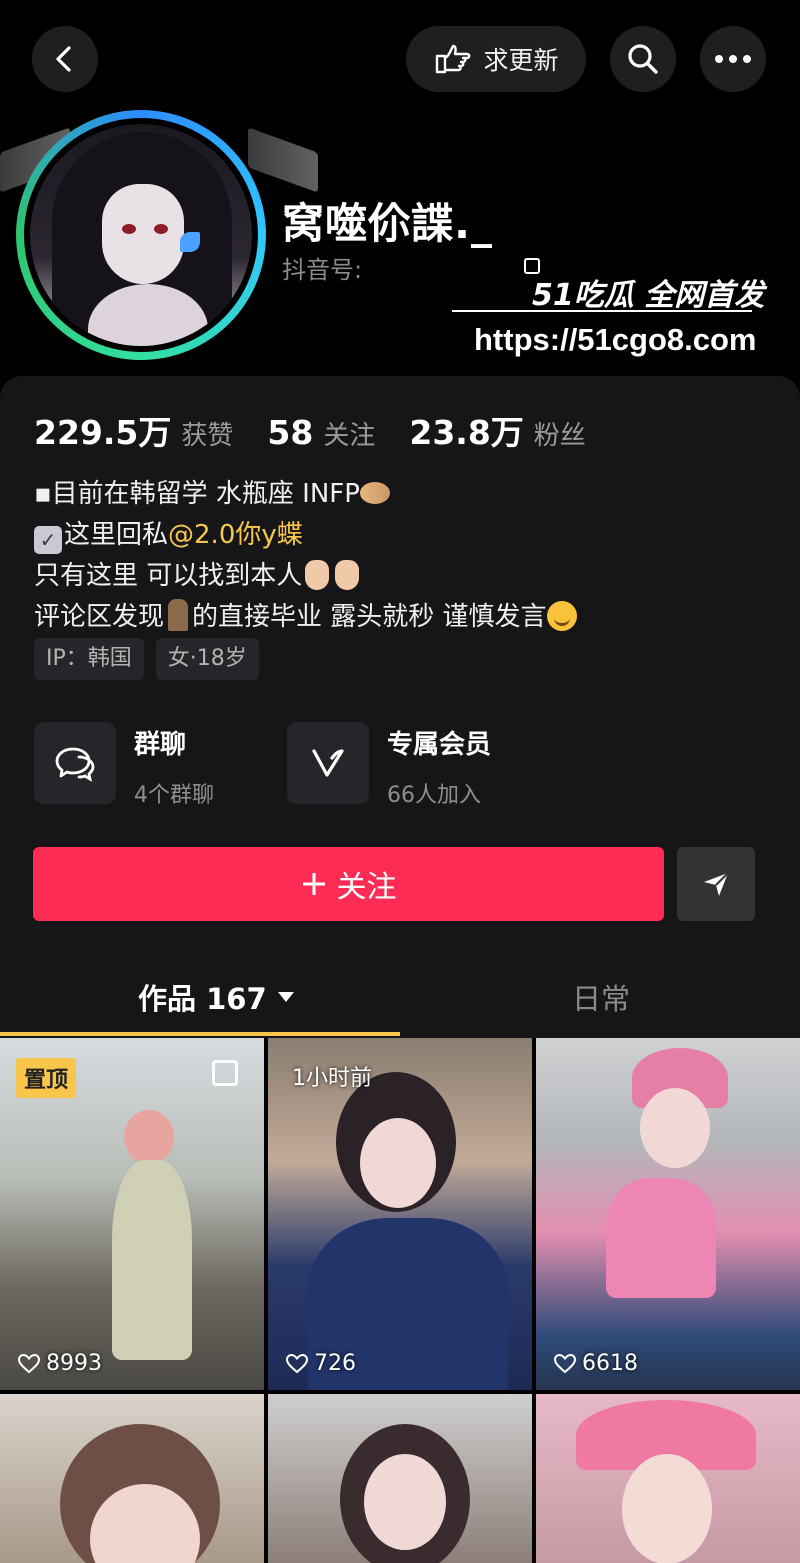 Image resolution: width=800 pixels, height=1563 pixels. Describe the element at coordinates (46, 1078) in the screenshot. I see `pinned-badge: 置顶` at that location.